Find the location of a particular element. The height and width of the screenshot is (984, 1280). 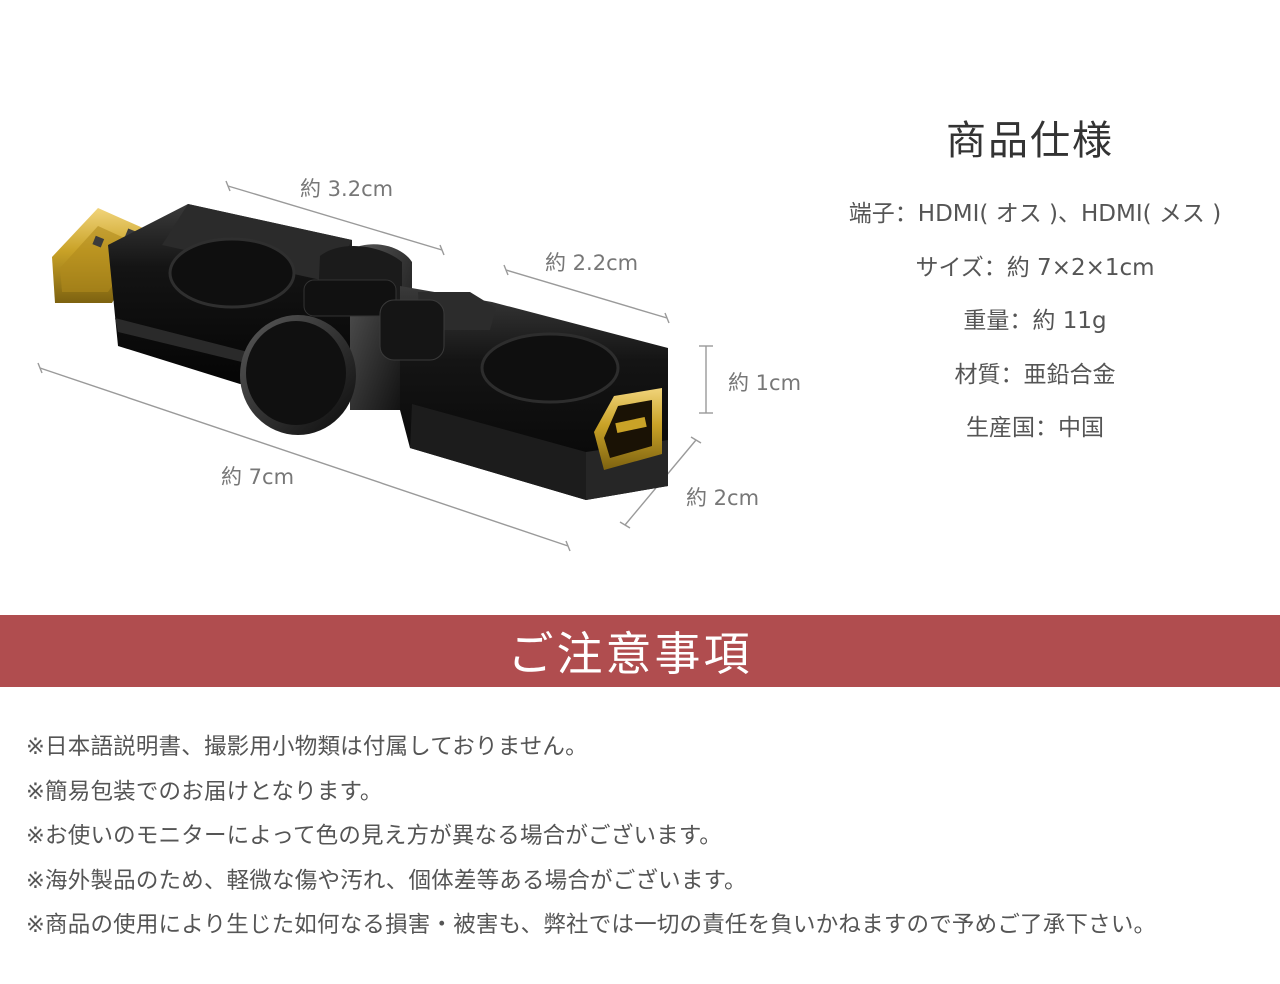

spec-terminal: 端子：HDMI( オス )、HDMI( メス ) is located at coordinates (1035, 214).